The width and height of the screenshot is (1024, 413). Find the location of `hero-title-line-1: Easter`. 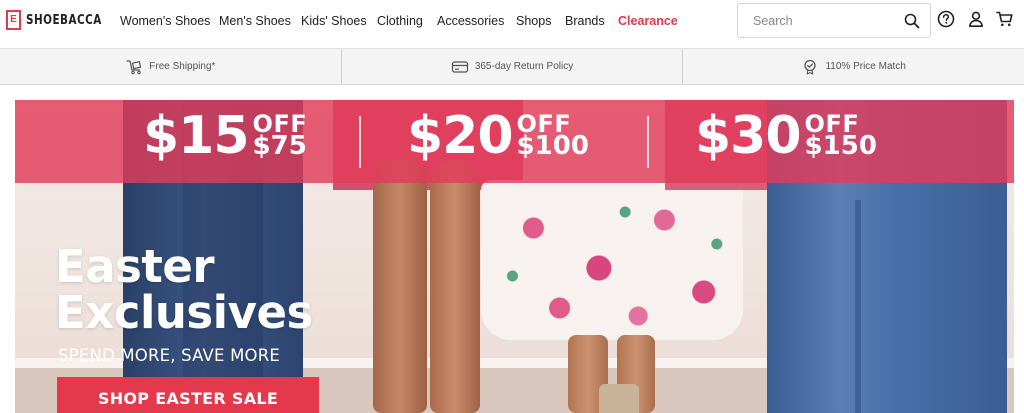

hero-title-line-1: Easter is located at coordinates (135, 266).